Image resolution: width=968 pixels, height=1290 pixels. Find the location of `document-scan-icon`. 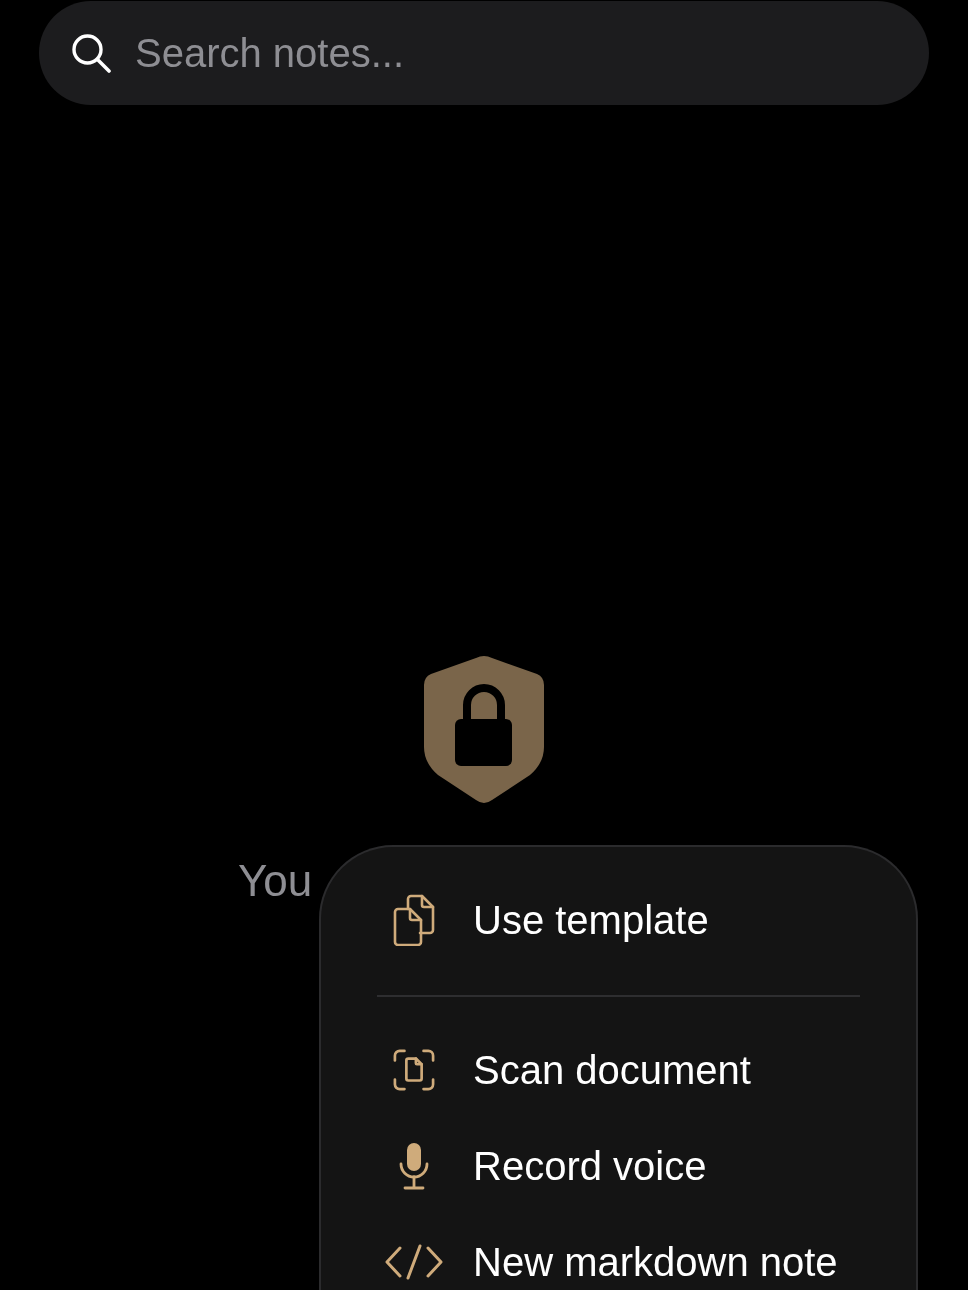

document-scan-icon is located at coordinates (414, 1070).